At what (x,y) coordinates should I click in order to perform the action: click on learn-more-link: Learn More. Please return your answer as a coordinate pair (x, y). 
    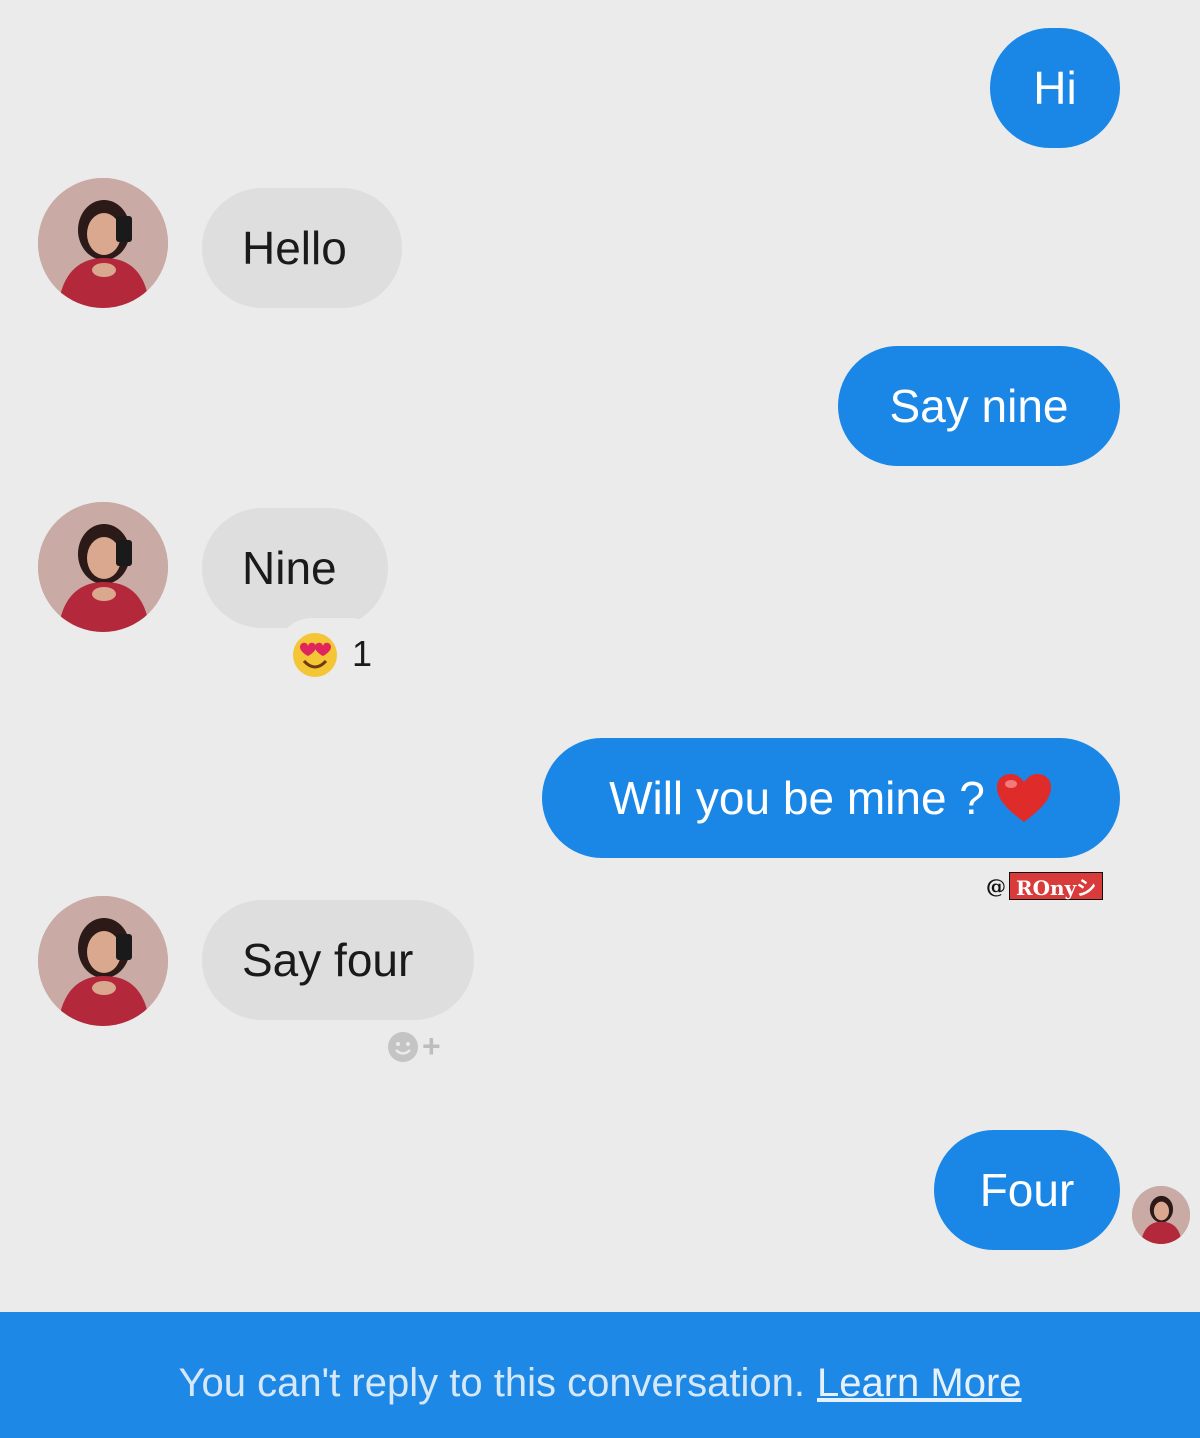
    Looking at the image, I should click on (919, 1383).